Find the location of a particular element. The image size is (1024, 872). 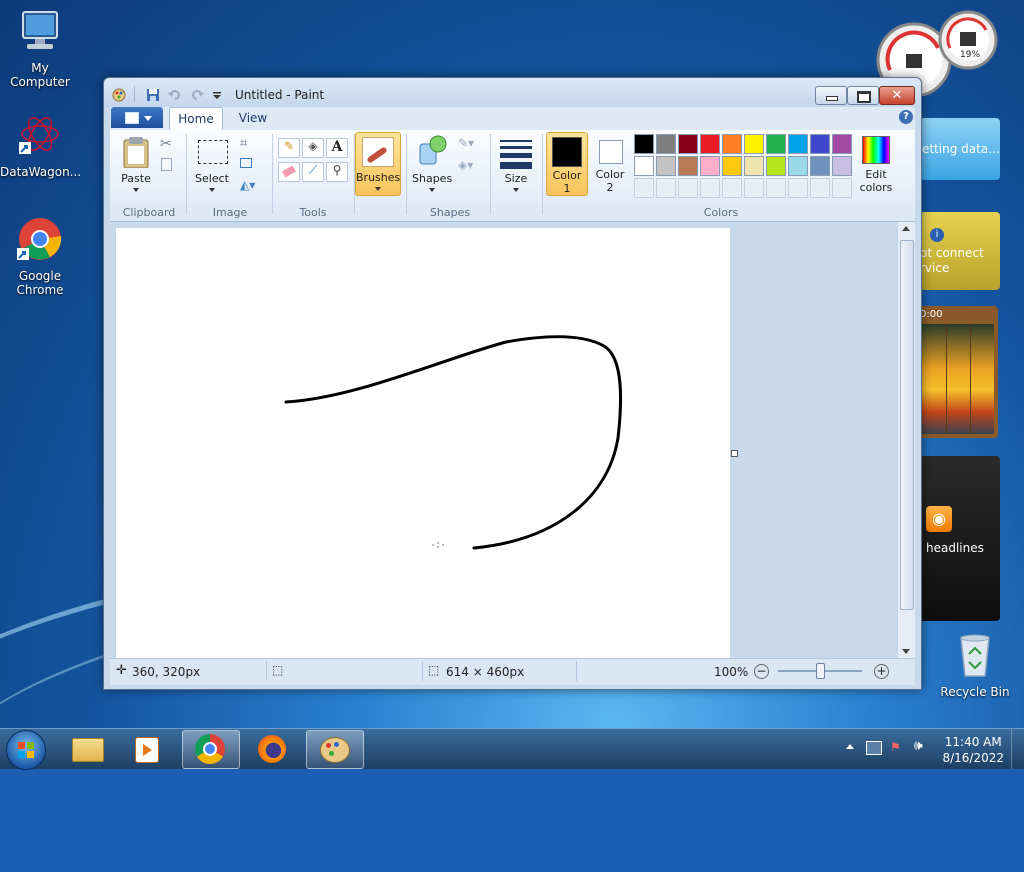

desktop-icon-google-chrome: Google Chrome is located at coordinates (40, 256).